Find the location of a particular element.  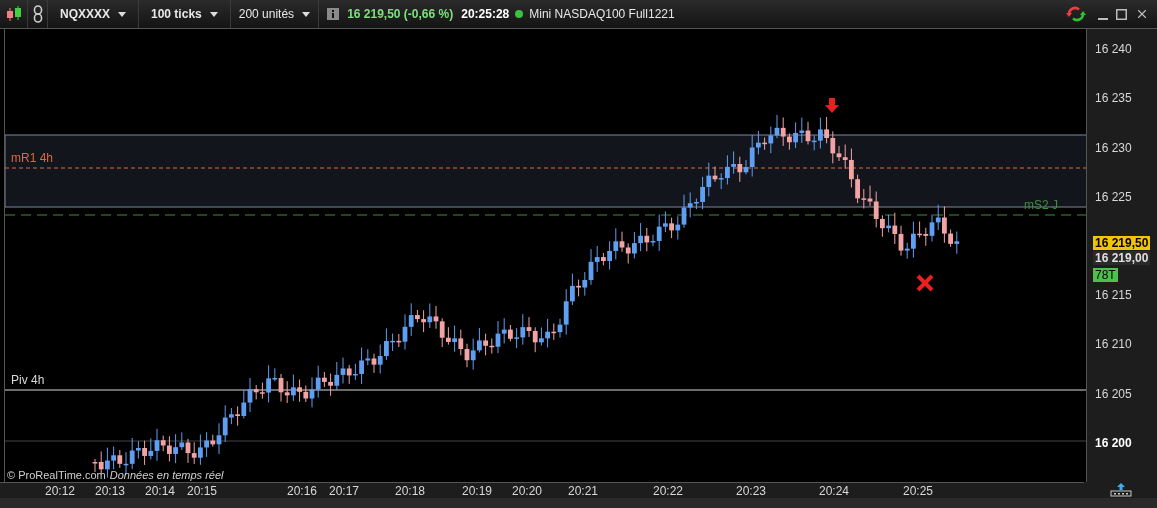

data-note-text: Données en temps réel is located at coordinates (166, 475).